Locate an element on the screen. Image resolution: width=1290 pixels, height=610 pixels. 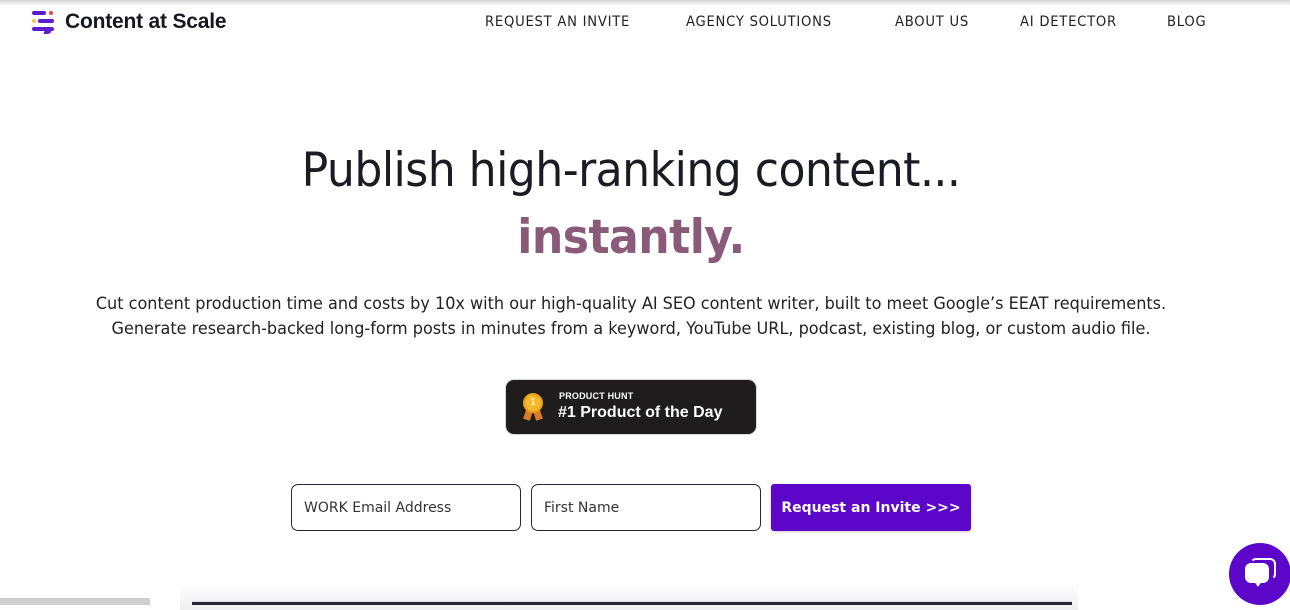
video-preview-top is located at coordinates (629, 595).